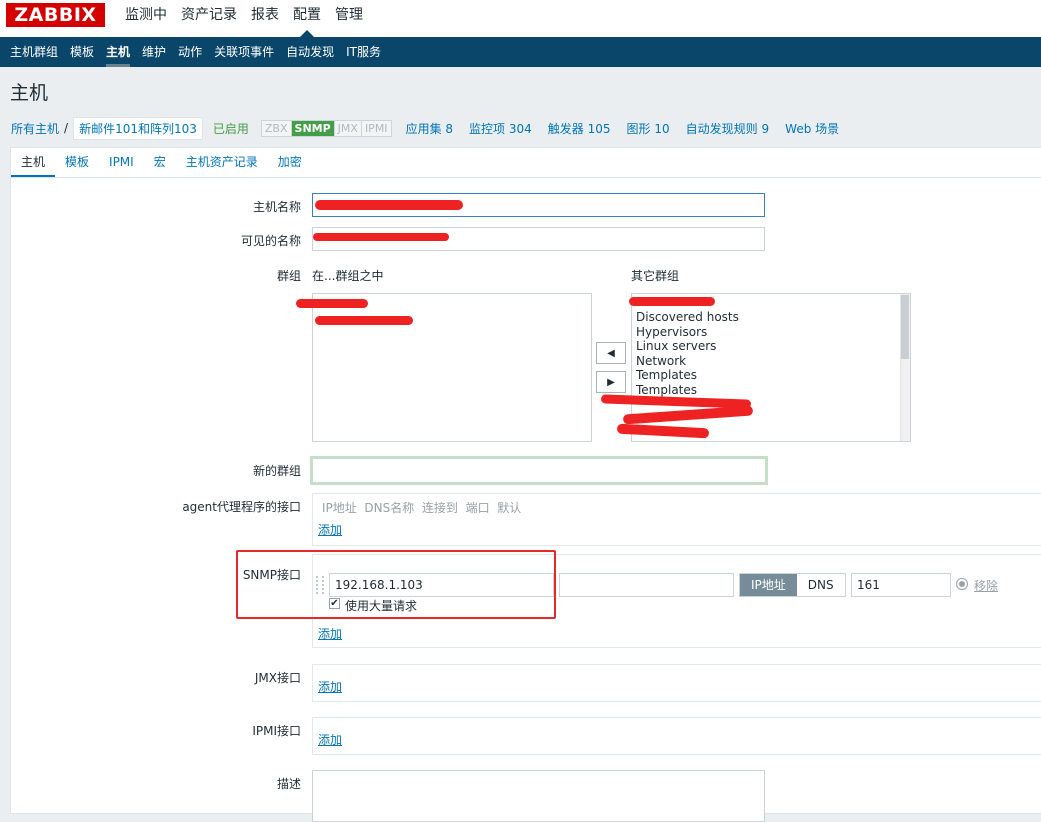  What do you see at coordinates (276, 731) in the screenshot?
I see `ipmi-interface-label: IPMI接口` at bounding box center [276, 731].